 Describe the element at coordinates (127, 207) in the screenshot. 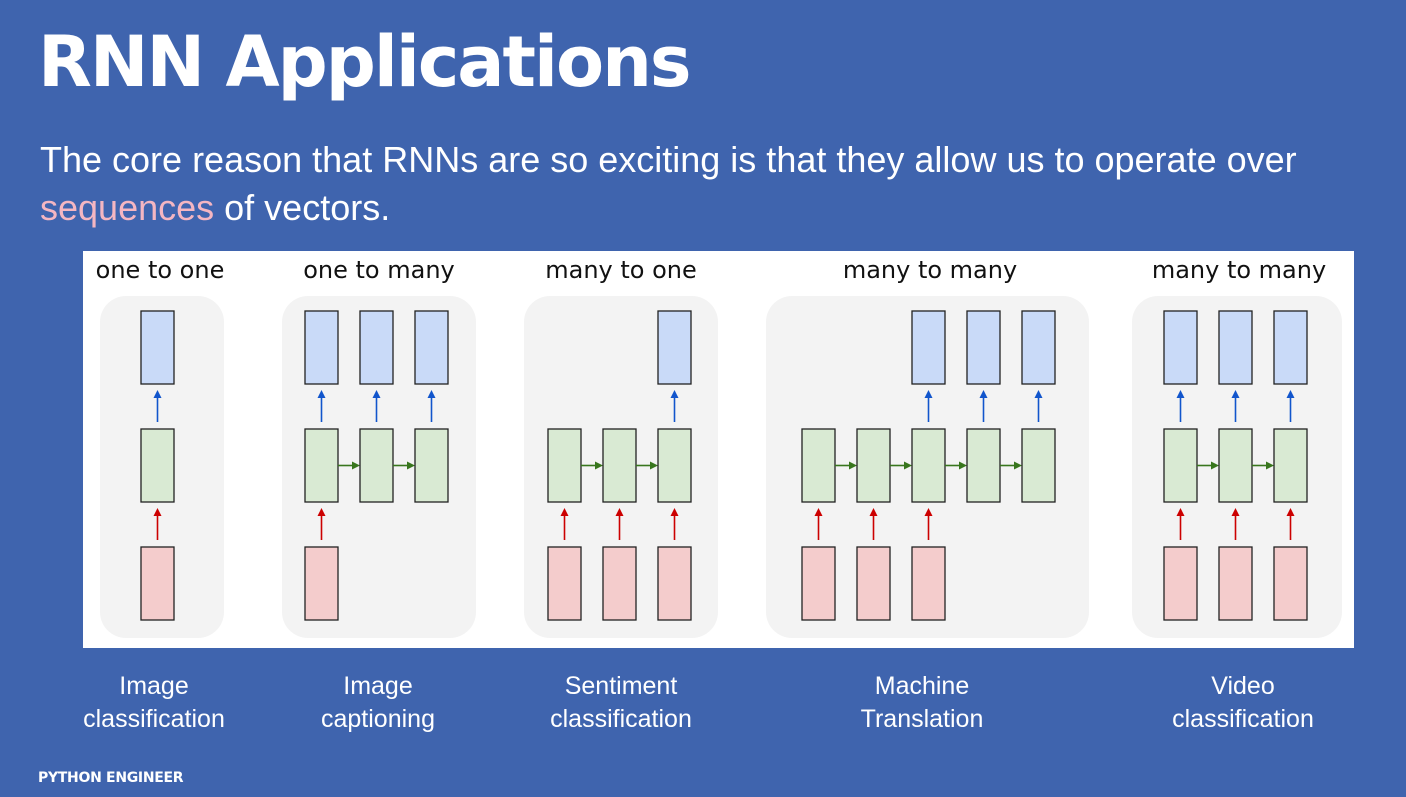

I see `subtitle-highlight: sequences` at that location.